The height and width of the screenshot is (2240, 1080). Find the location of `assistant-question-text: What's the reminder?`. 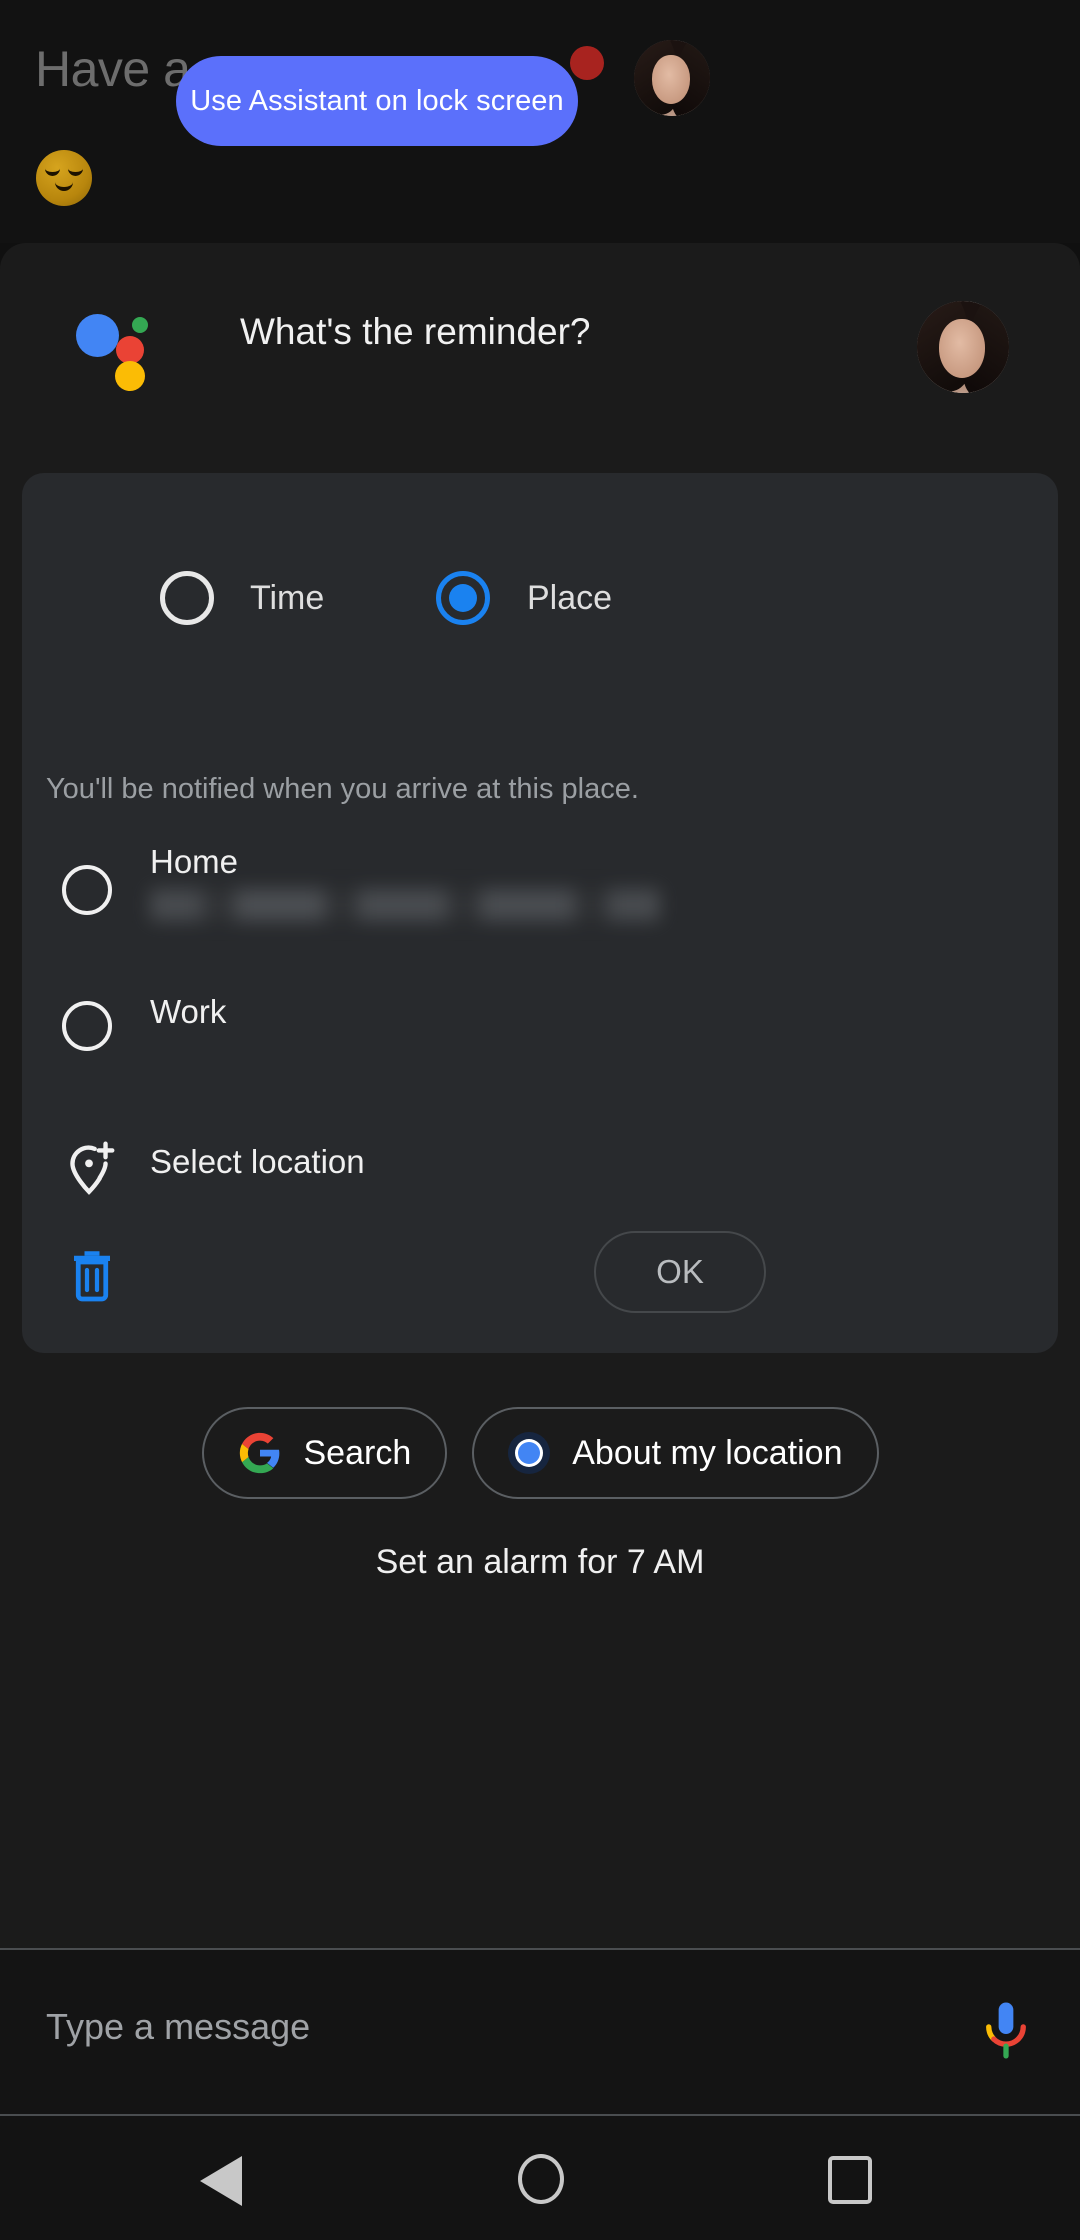

assistant-question-text: What's the reminder? is located at coordinates (415, 331).